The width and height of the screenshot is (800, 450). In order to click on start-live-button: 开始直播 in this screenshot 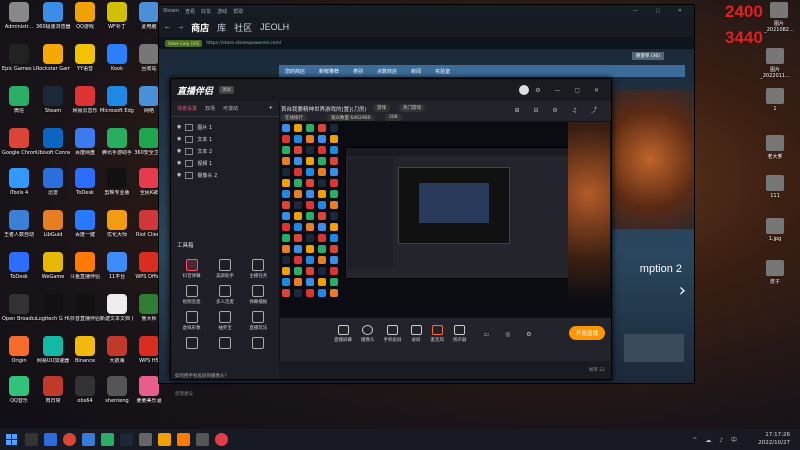, I will do `click(586, 333)`.